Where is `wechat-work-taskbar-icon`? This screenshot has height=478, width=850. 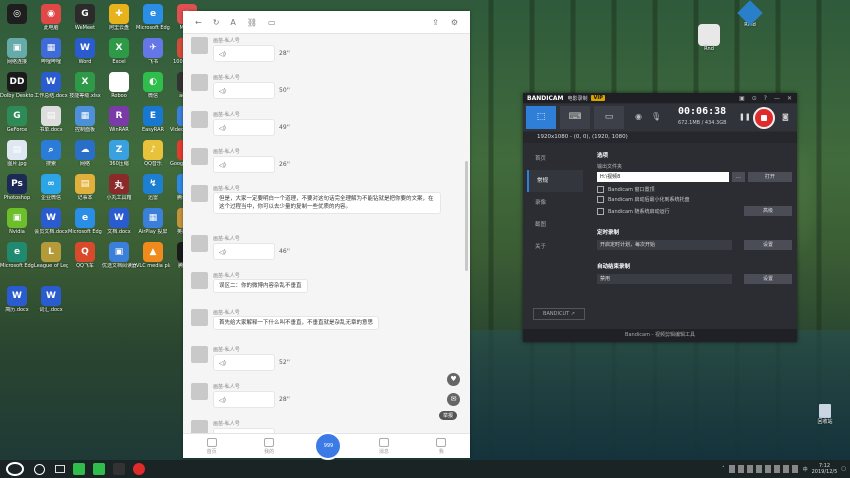
wechat-work-taskbar-icon is located at coordinates (99, 469).